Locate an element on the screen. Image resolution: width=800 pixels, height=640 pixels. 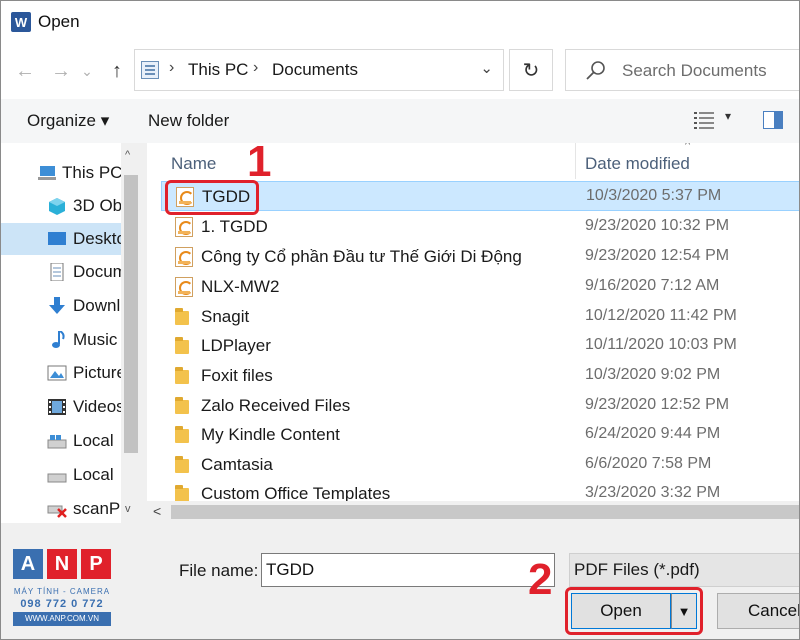
address-bar: › This PC › Documents ⌄ is located at coordinates (319, 70).